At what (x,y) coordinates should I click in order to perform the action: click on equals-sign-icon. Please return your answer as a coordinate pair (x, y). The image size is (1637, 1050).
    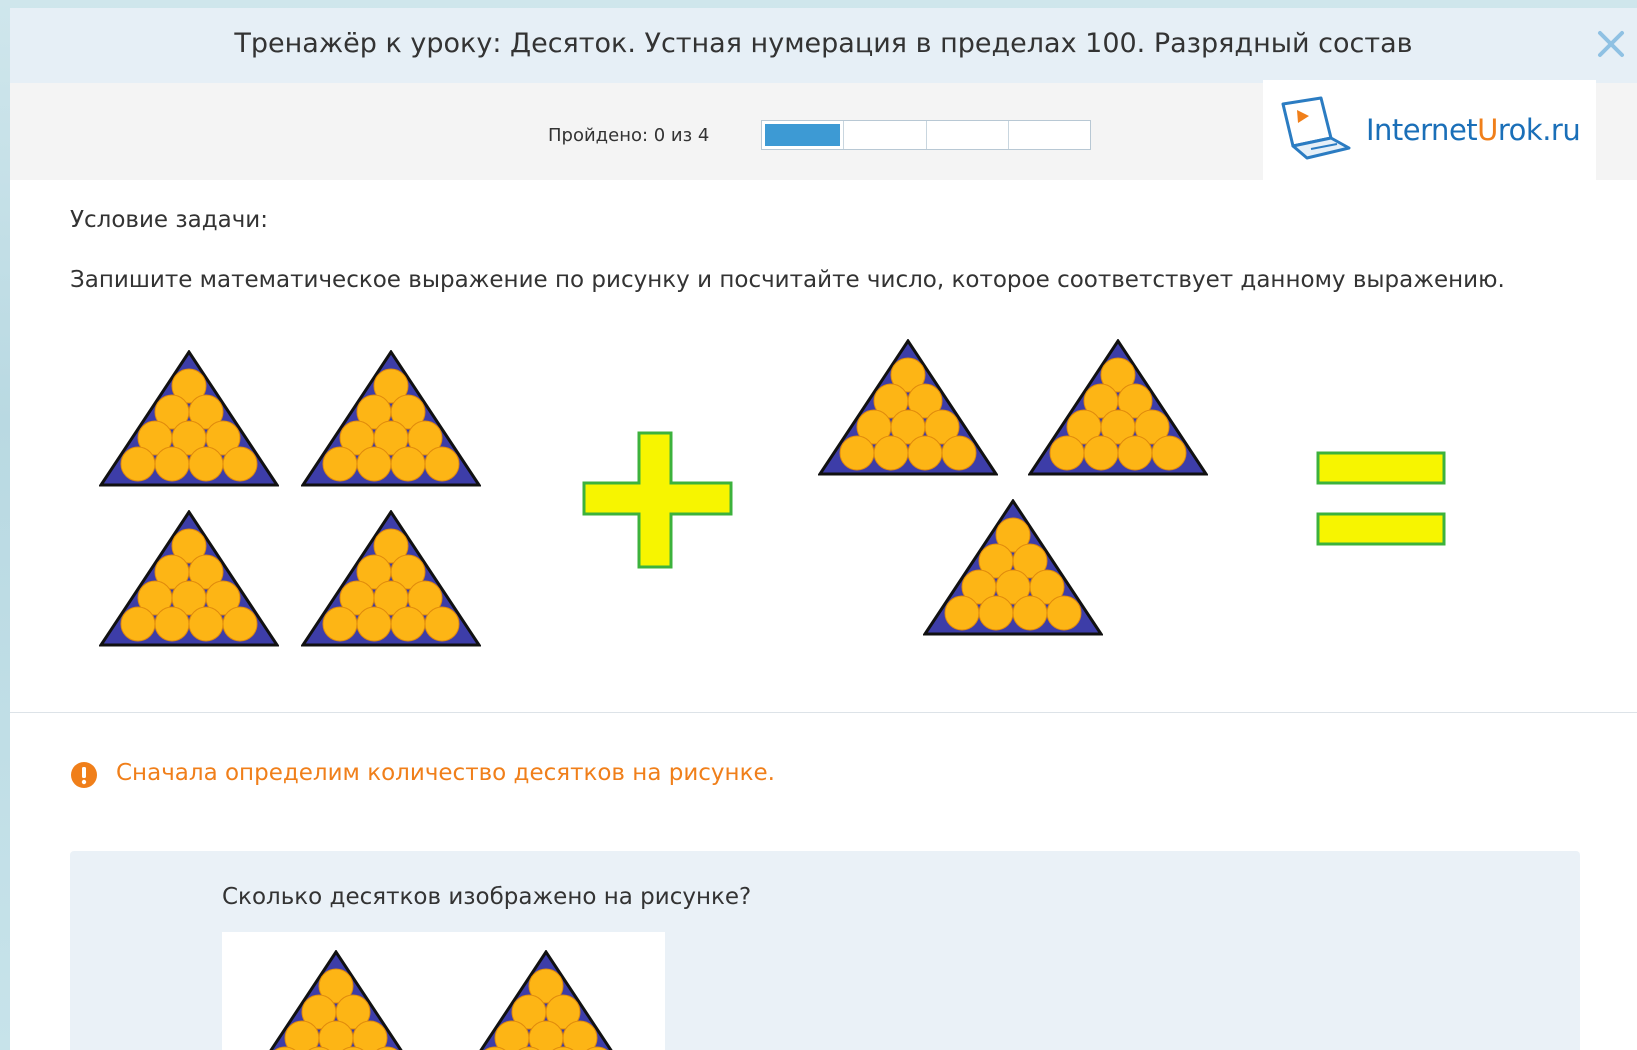
    Looking at the image, I should click on (1381, 498).